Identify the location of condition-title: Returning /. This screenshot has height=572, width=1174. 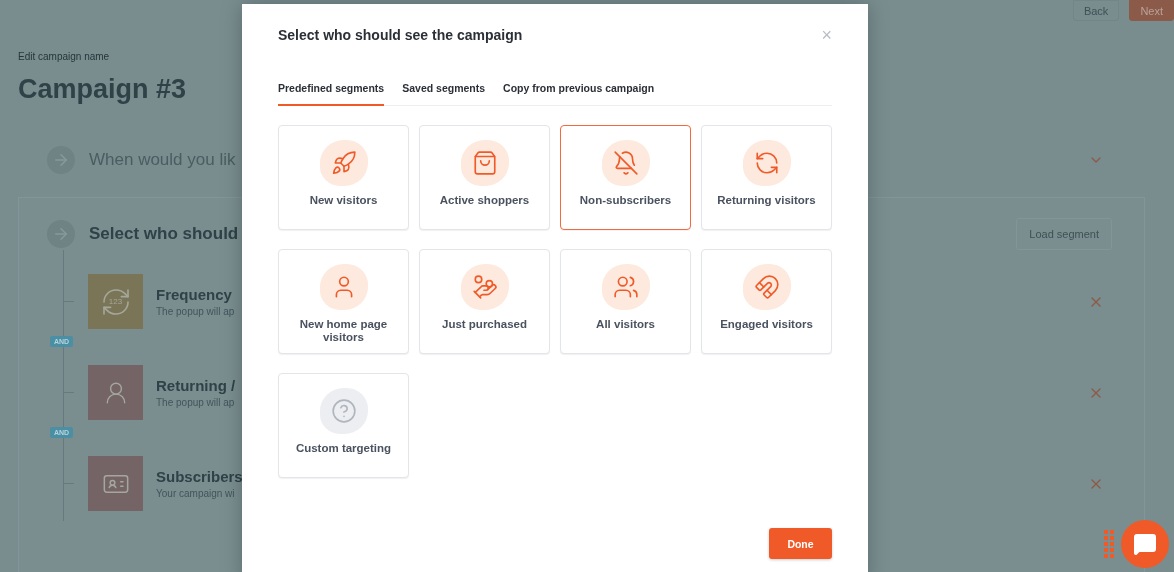
(196, 385).